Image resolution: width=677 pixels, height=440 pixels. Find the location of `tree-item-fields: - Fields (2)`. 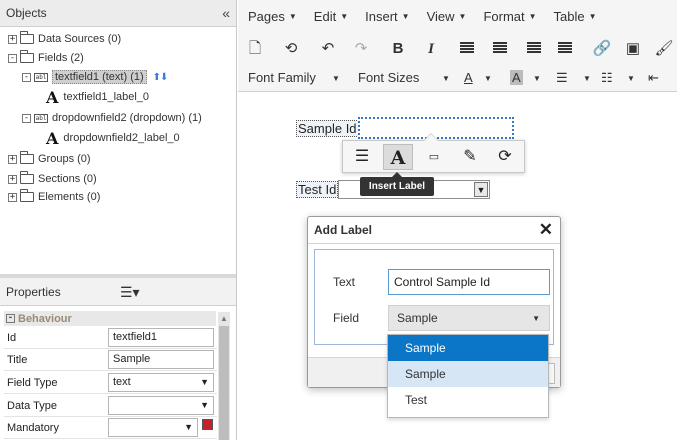

tree-item-fields: - Fields (2) is located at coordinates (46, 58).